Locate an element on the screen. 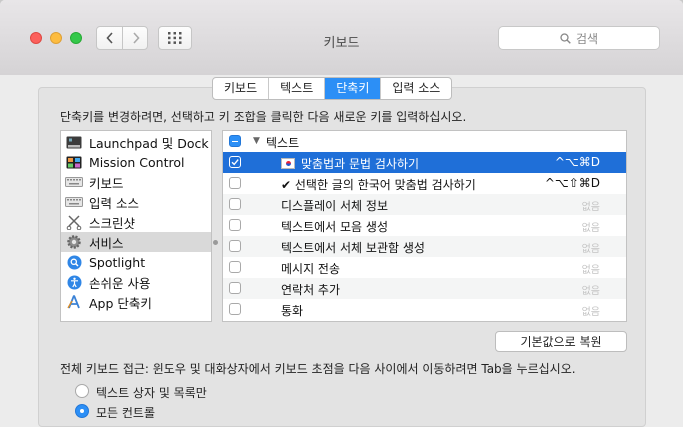  category-label: App 단축키 is located at coordinates (120, 303).